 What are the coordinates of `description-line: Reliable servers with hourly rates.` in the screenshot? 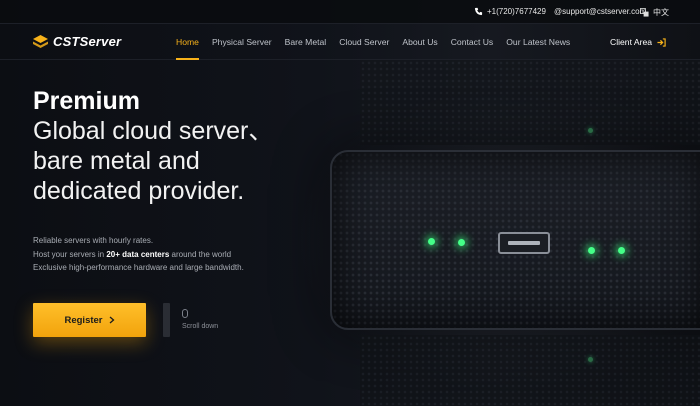 It's located at (93, 240).